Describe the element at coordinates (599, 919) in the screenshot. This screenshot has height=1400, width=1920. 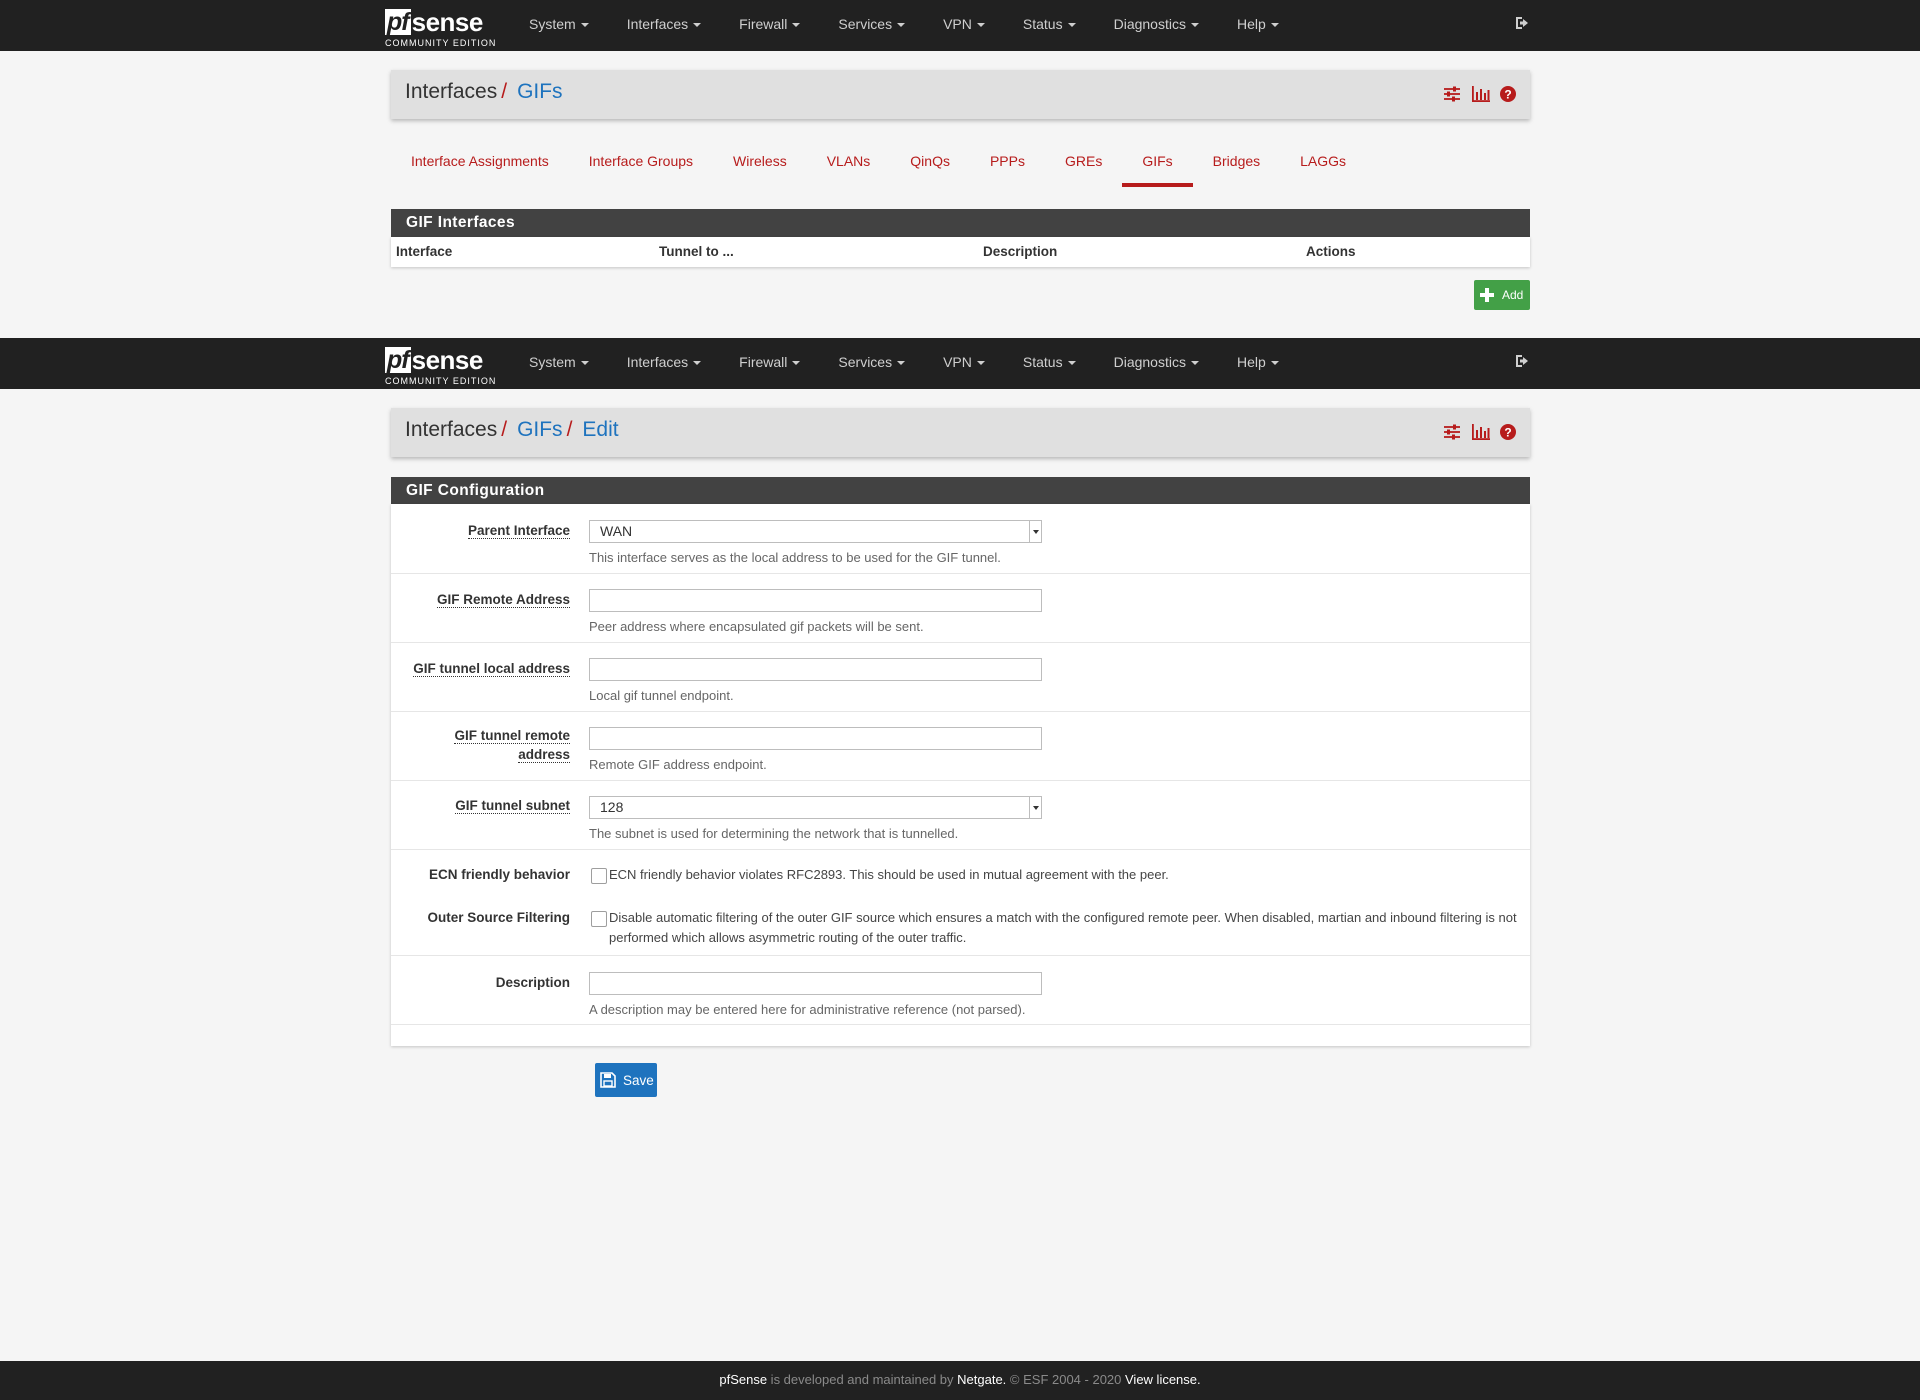
I see `outer-source-filtering-checkbox` at that location.